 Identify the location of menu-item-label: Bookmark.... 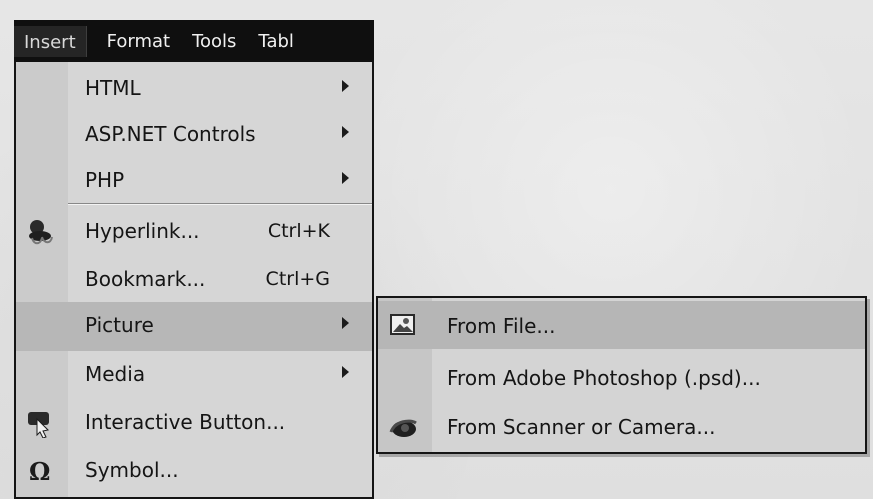
(145, 279).